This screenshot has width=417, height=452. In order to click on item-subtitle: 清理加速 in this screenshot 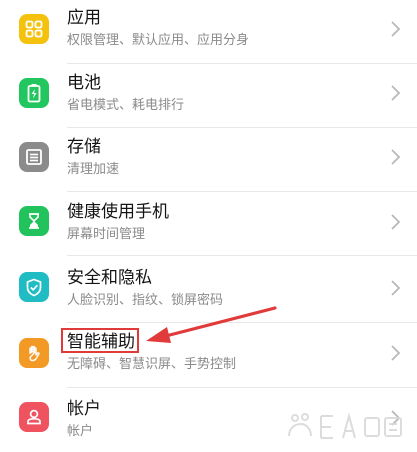, I will do `click(93, 169)`.